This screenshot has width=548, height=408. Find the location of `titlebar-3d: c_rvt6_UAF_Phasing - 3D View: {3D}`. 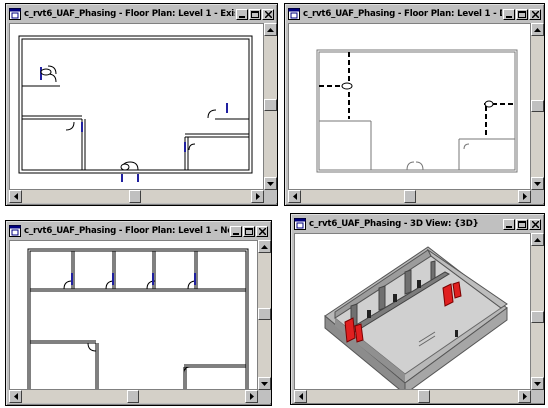

titlebar-3d: c_rvt6_UAF_Phasing - 3D View: {3D} is located at coordinates (417, 224).